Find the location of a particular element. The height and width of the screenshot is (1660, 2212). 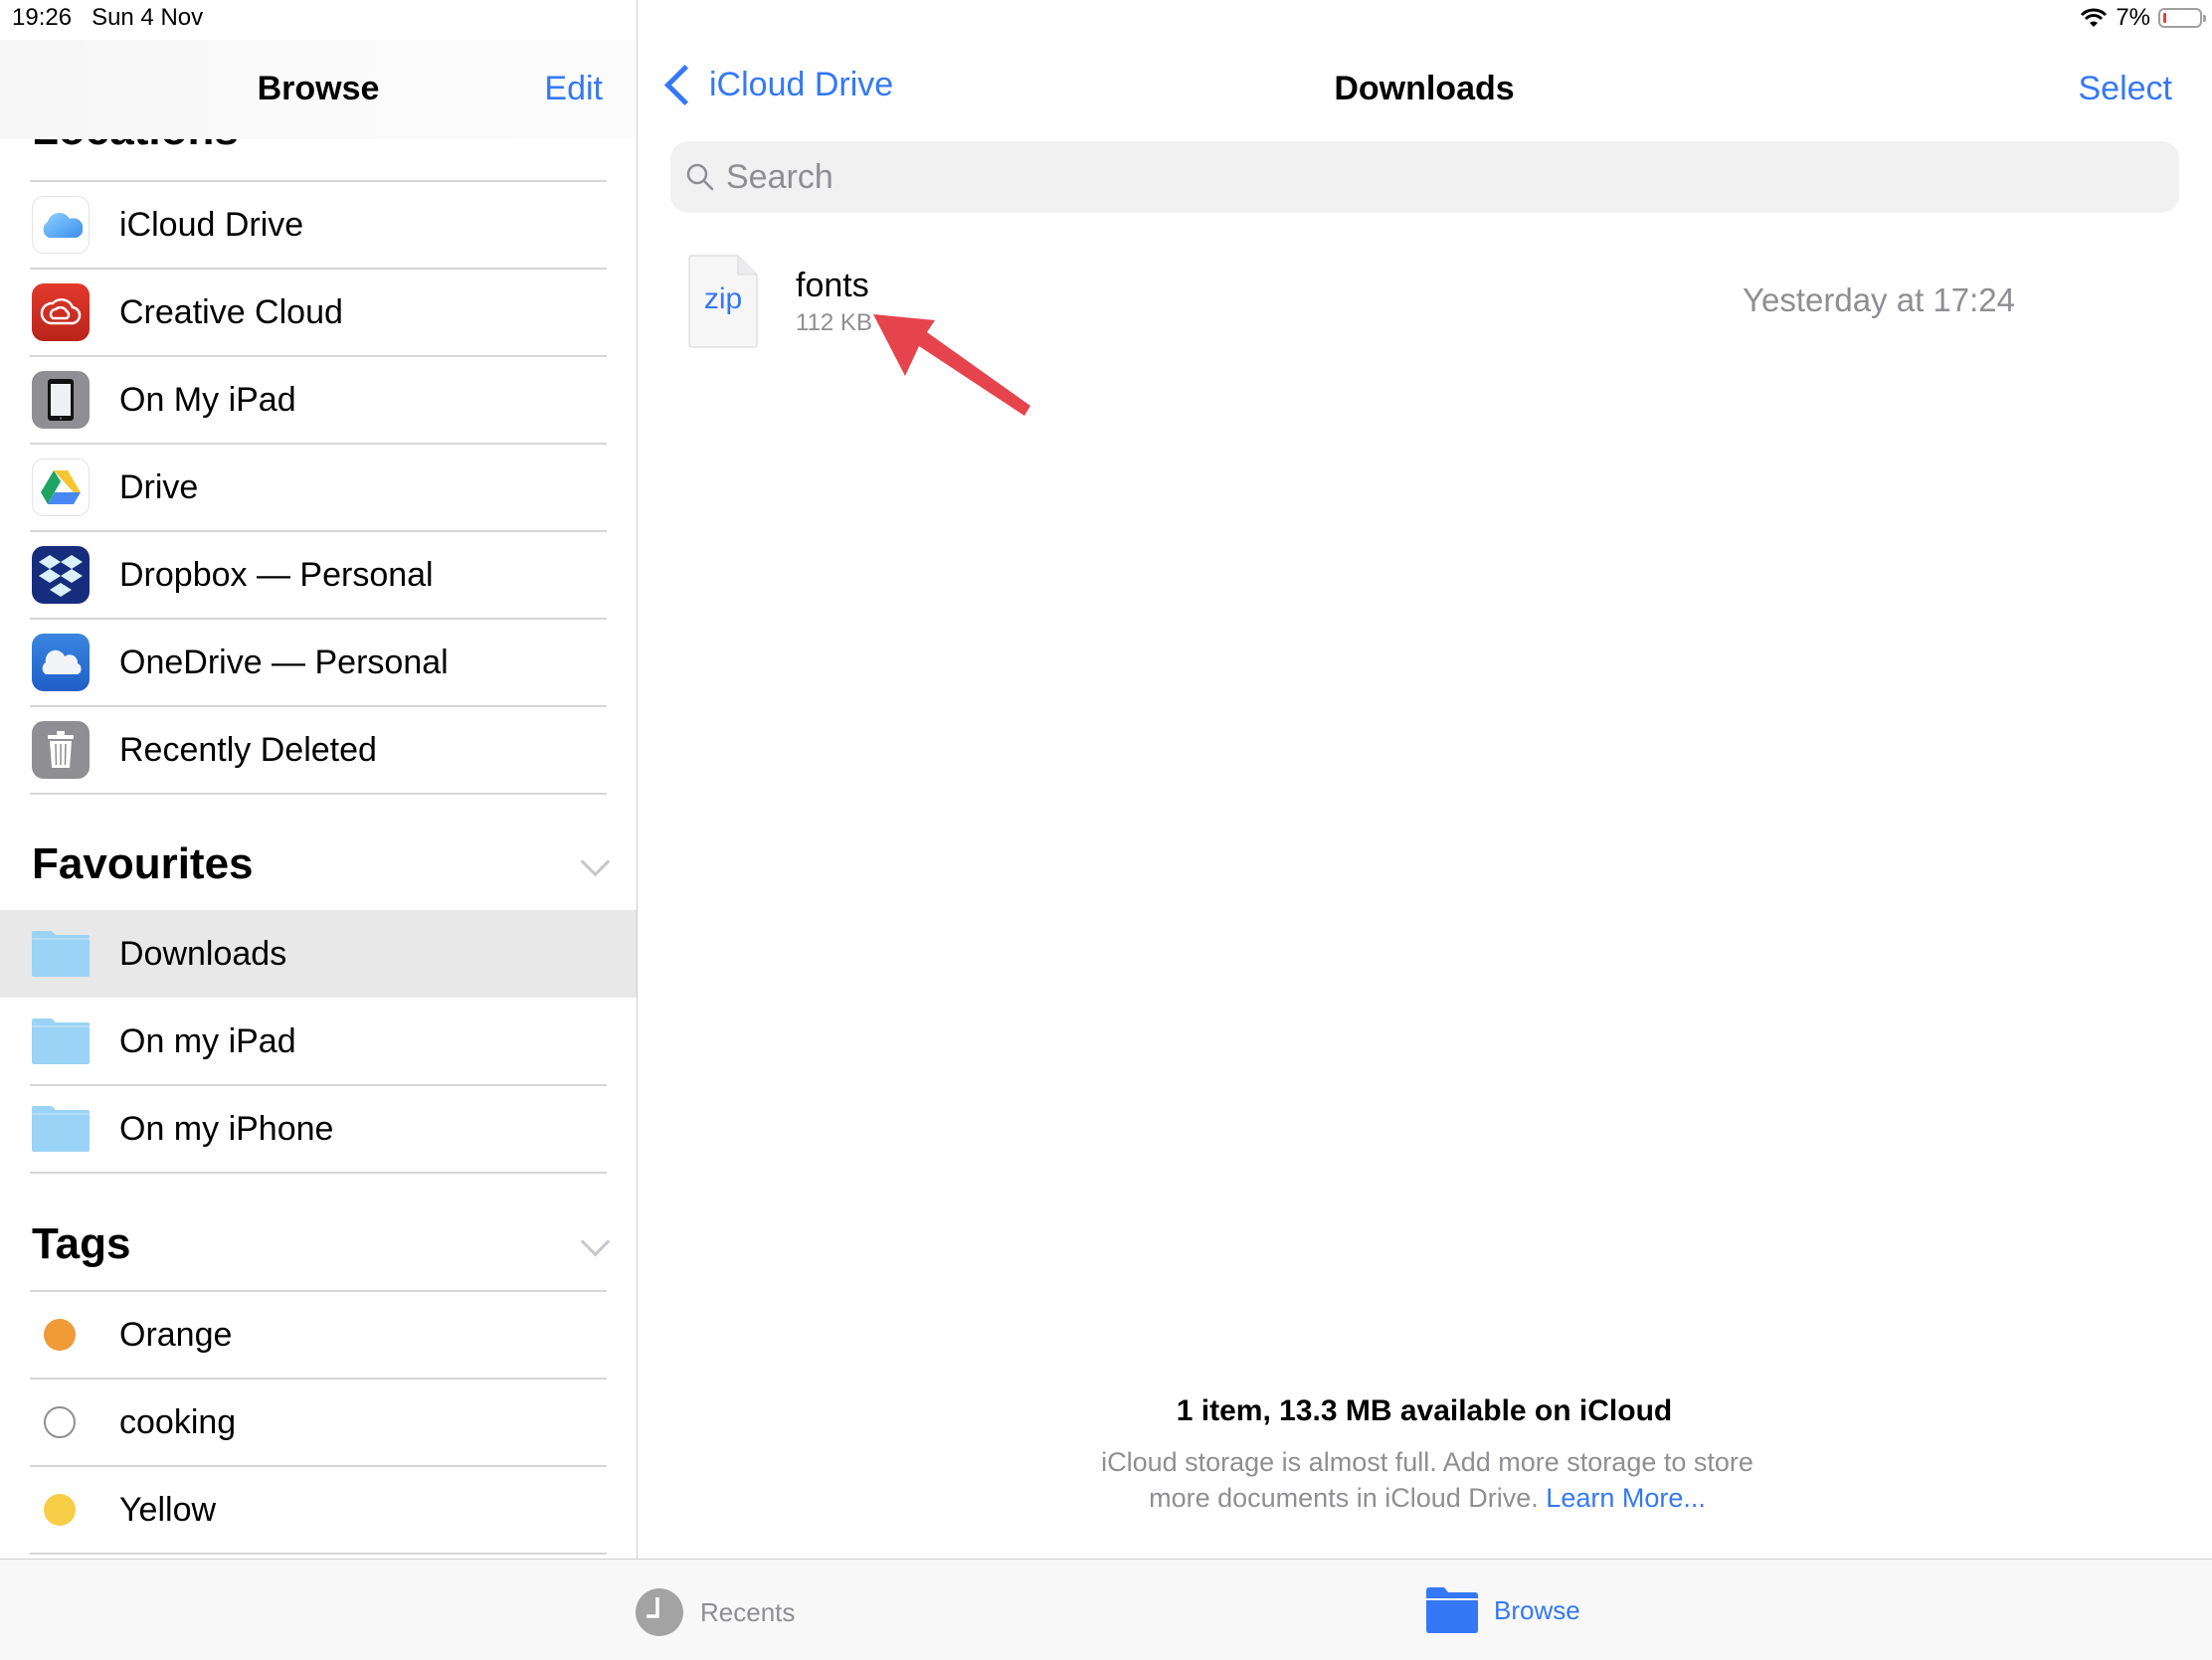

sidebar-nav-bar: Browse Edit is located at coordinates (318, 89).